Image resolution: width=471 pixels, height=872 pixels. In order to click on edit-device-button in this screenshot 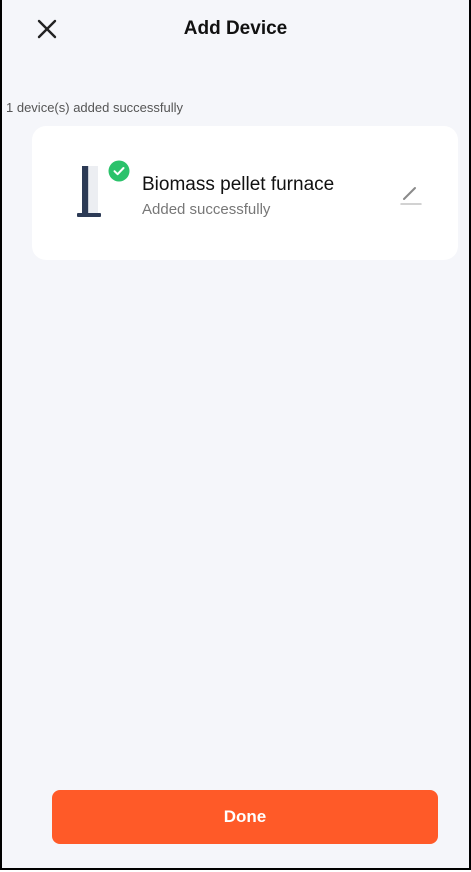, I will do `click(411, 195)`.